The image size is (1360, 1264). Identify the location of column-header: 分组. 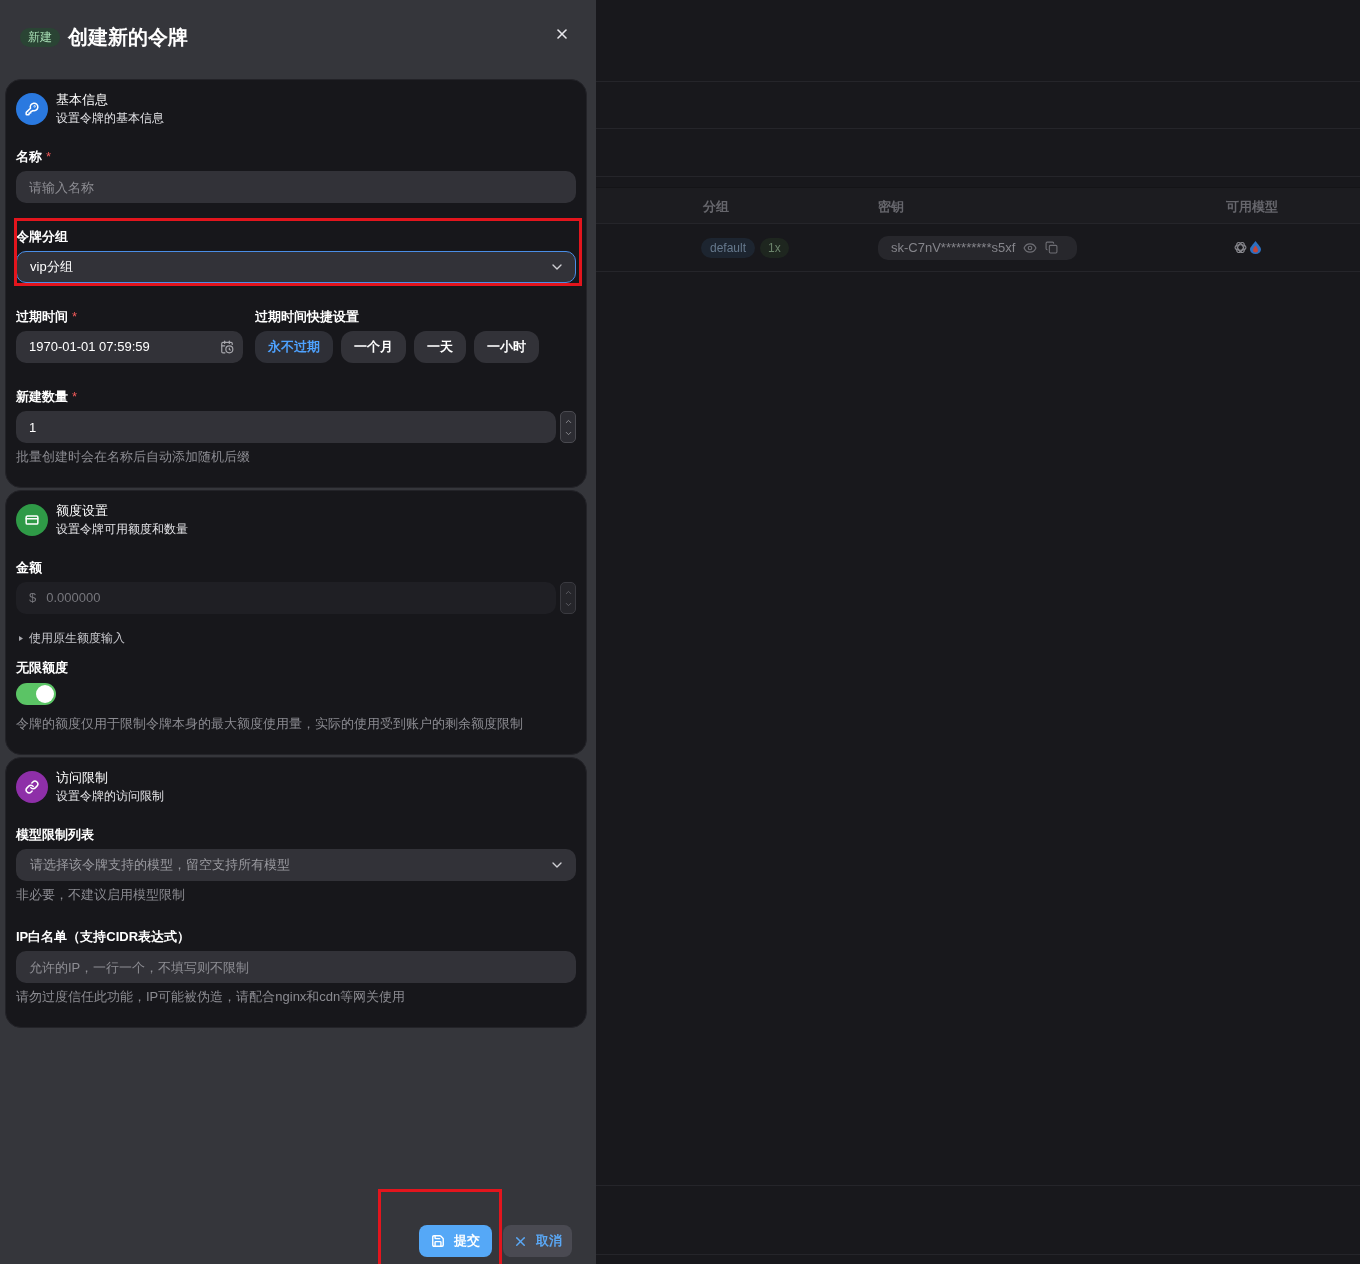
(716, 206).